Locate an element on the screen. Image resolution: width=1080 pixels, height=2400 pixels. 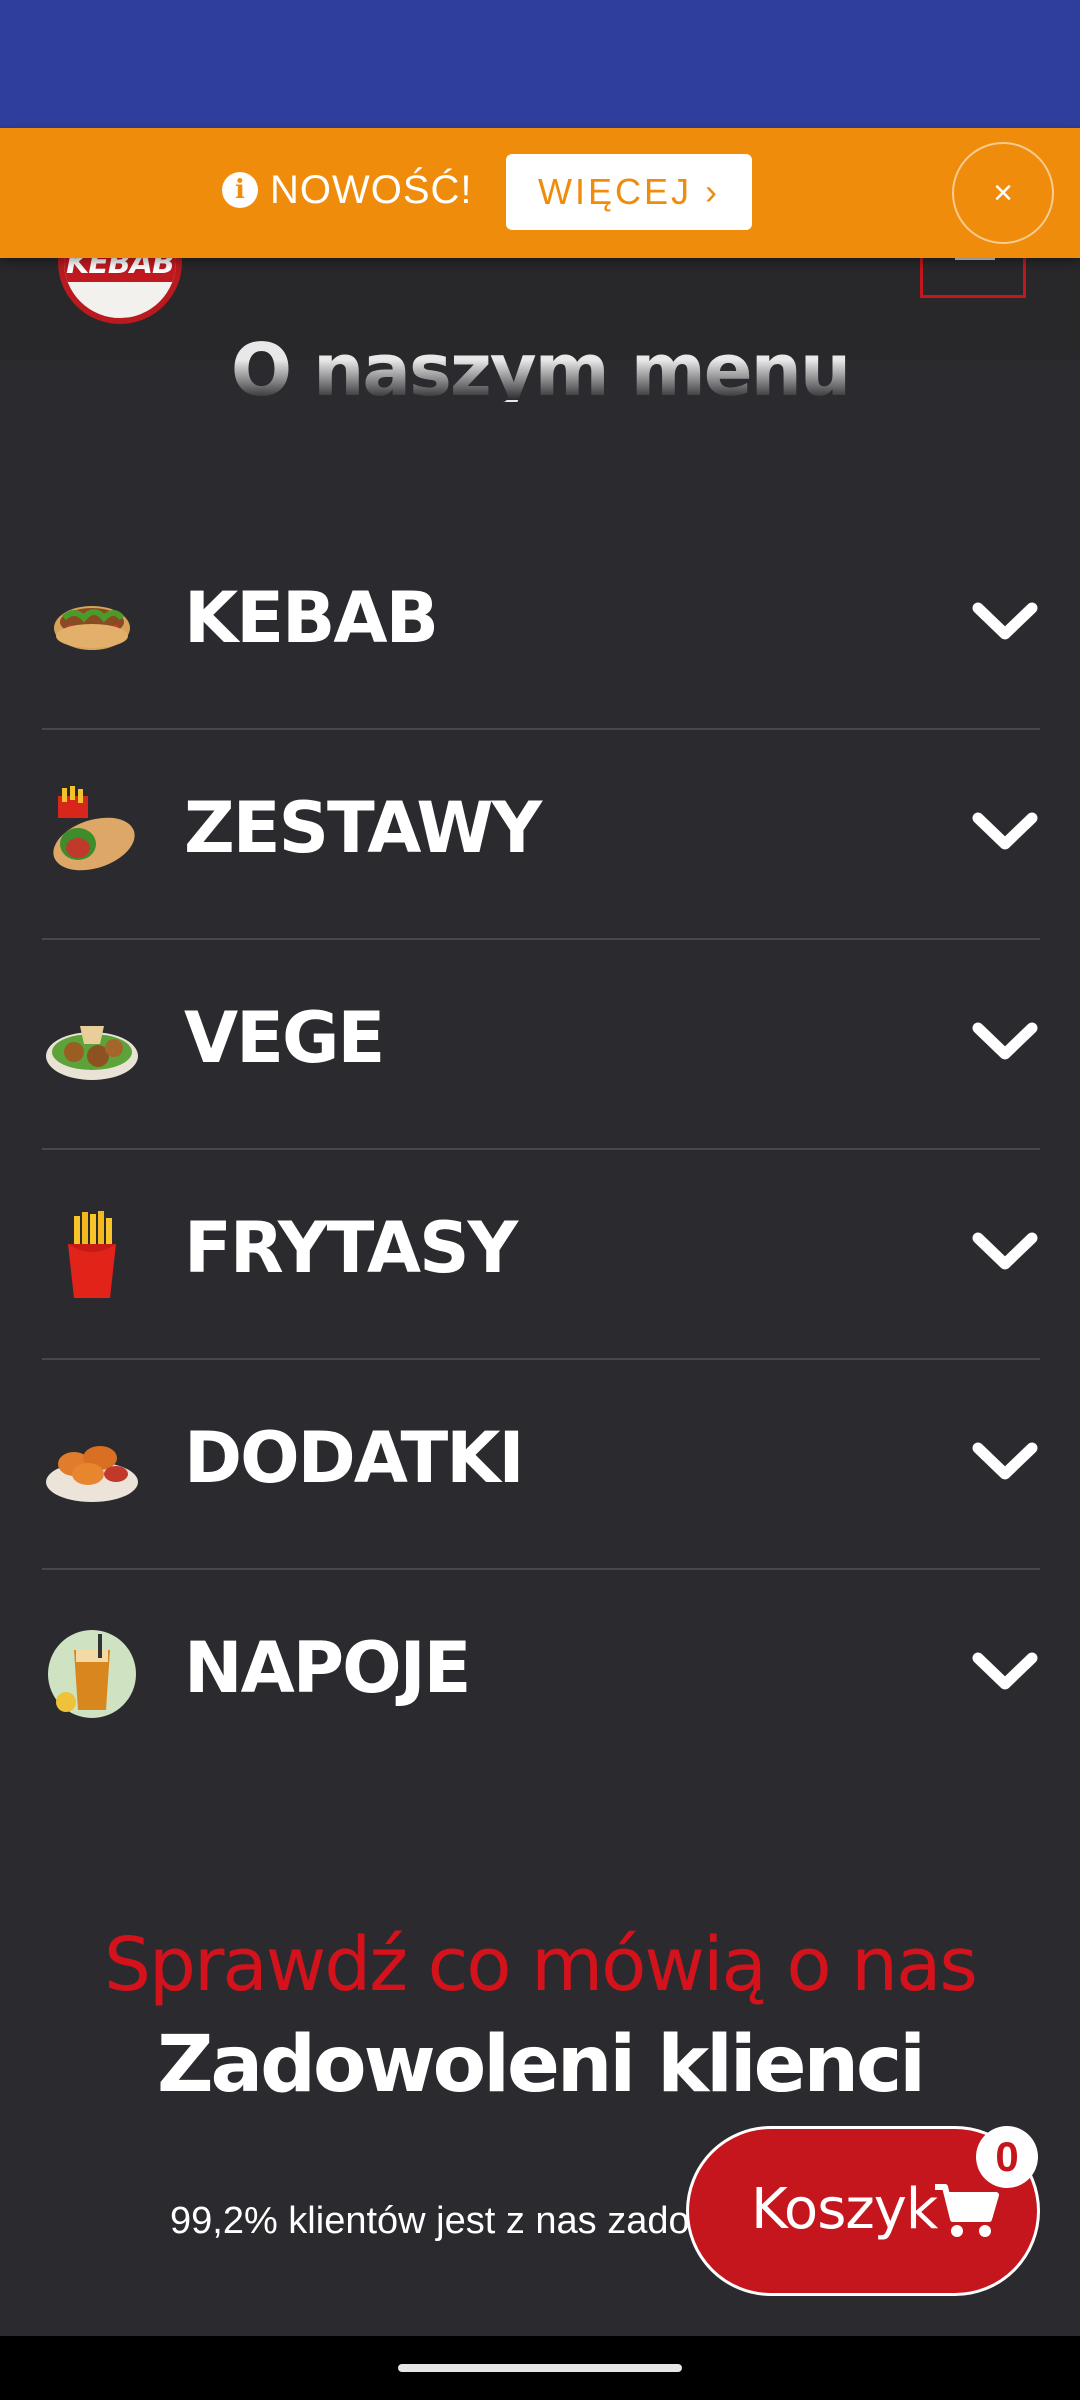
falafel-salad-icon is located at coordinates (92, 1053).